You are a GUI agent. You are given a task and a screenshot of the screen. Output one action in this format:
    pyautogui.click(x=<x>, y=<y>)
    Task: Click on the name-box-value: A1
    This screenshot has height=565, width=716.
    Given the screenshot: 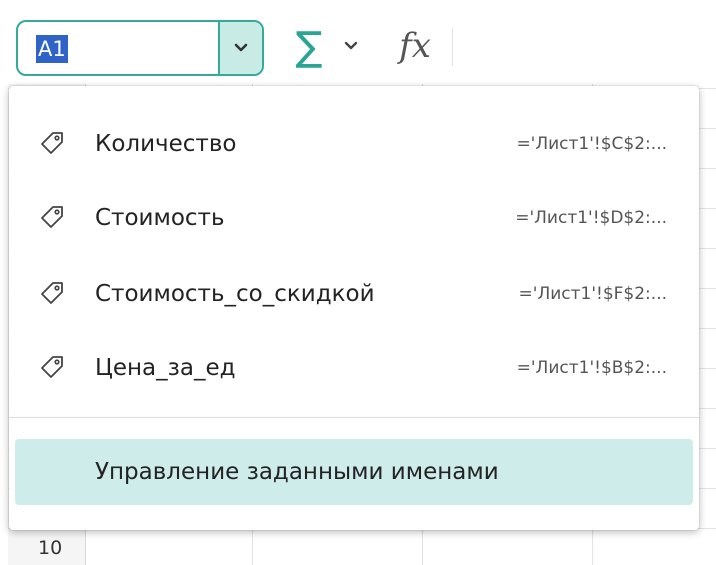 What is the action you would take?
    pyautogui.click(x=52, y=49)
    